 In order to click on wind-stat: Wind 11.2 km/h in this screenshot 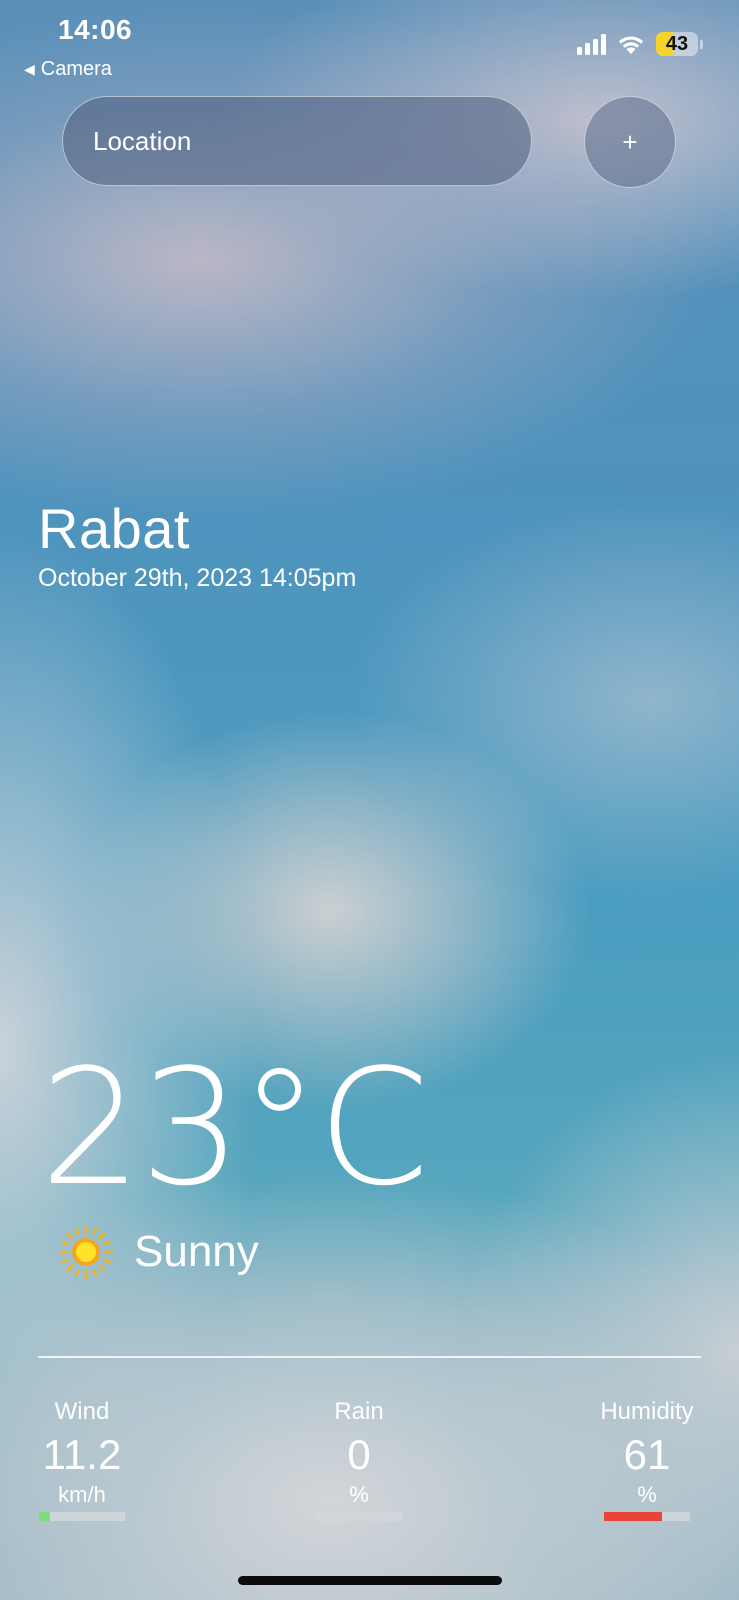, I will do `click(82, 1460)`.